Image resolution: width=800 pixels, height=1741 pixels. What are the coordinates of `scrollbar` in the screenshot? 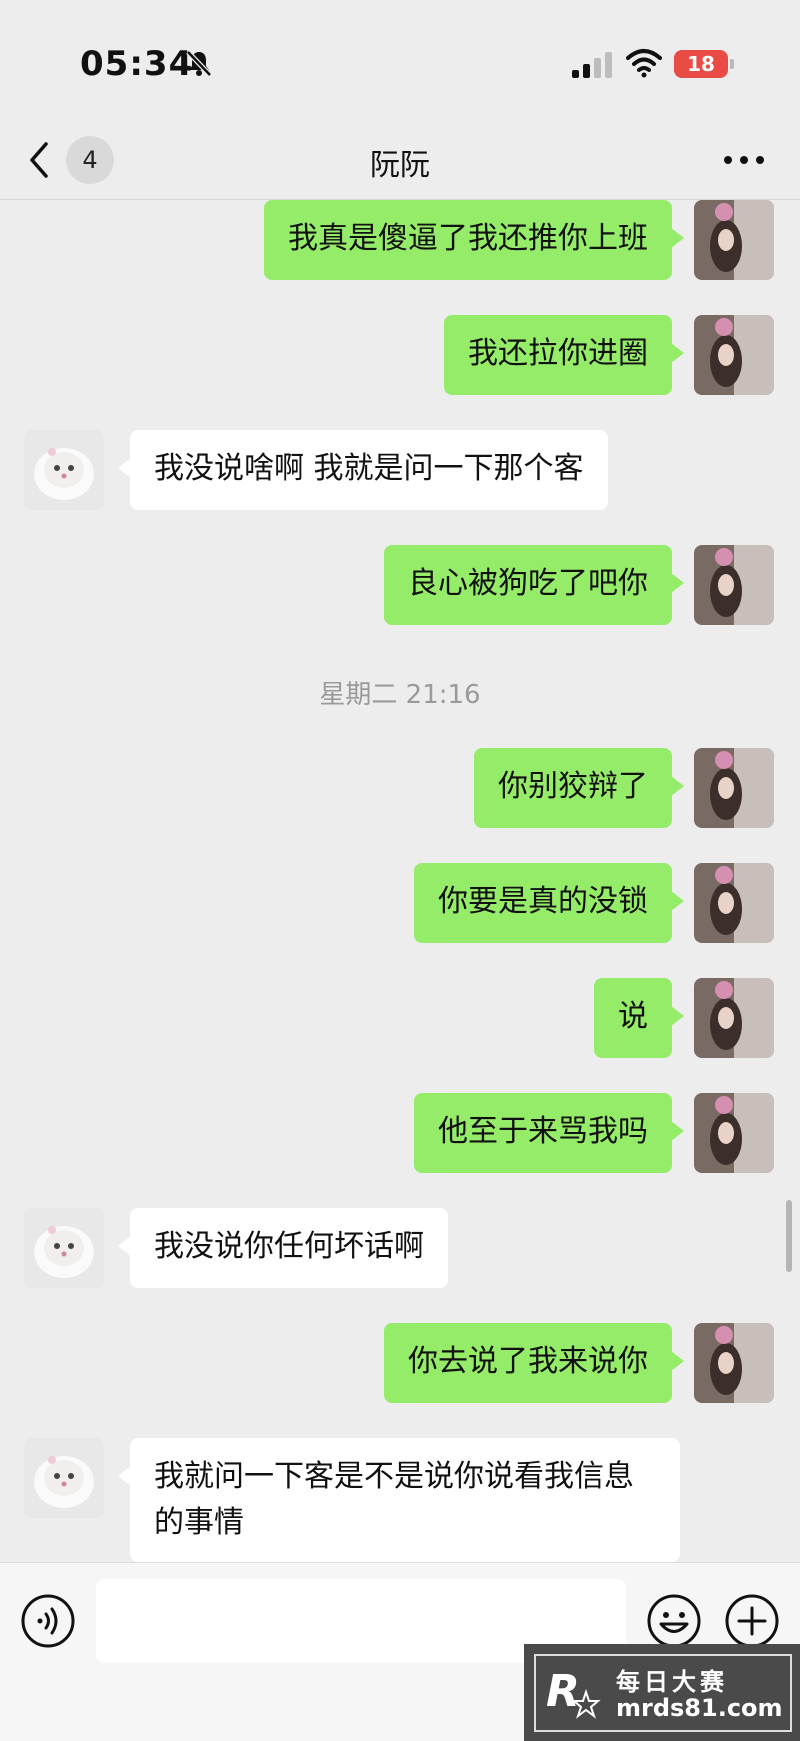 It's located at (789, 1236).